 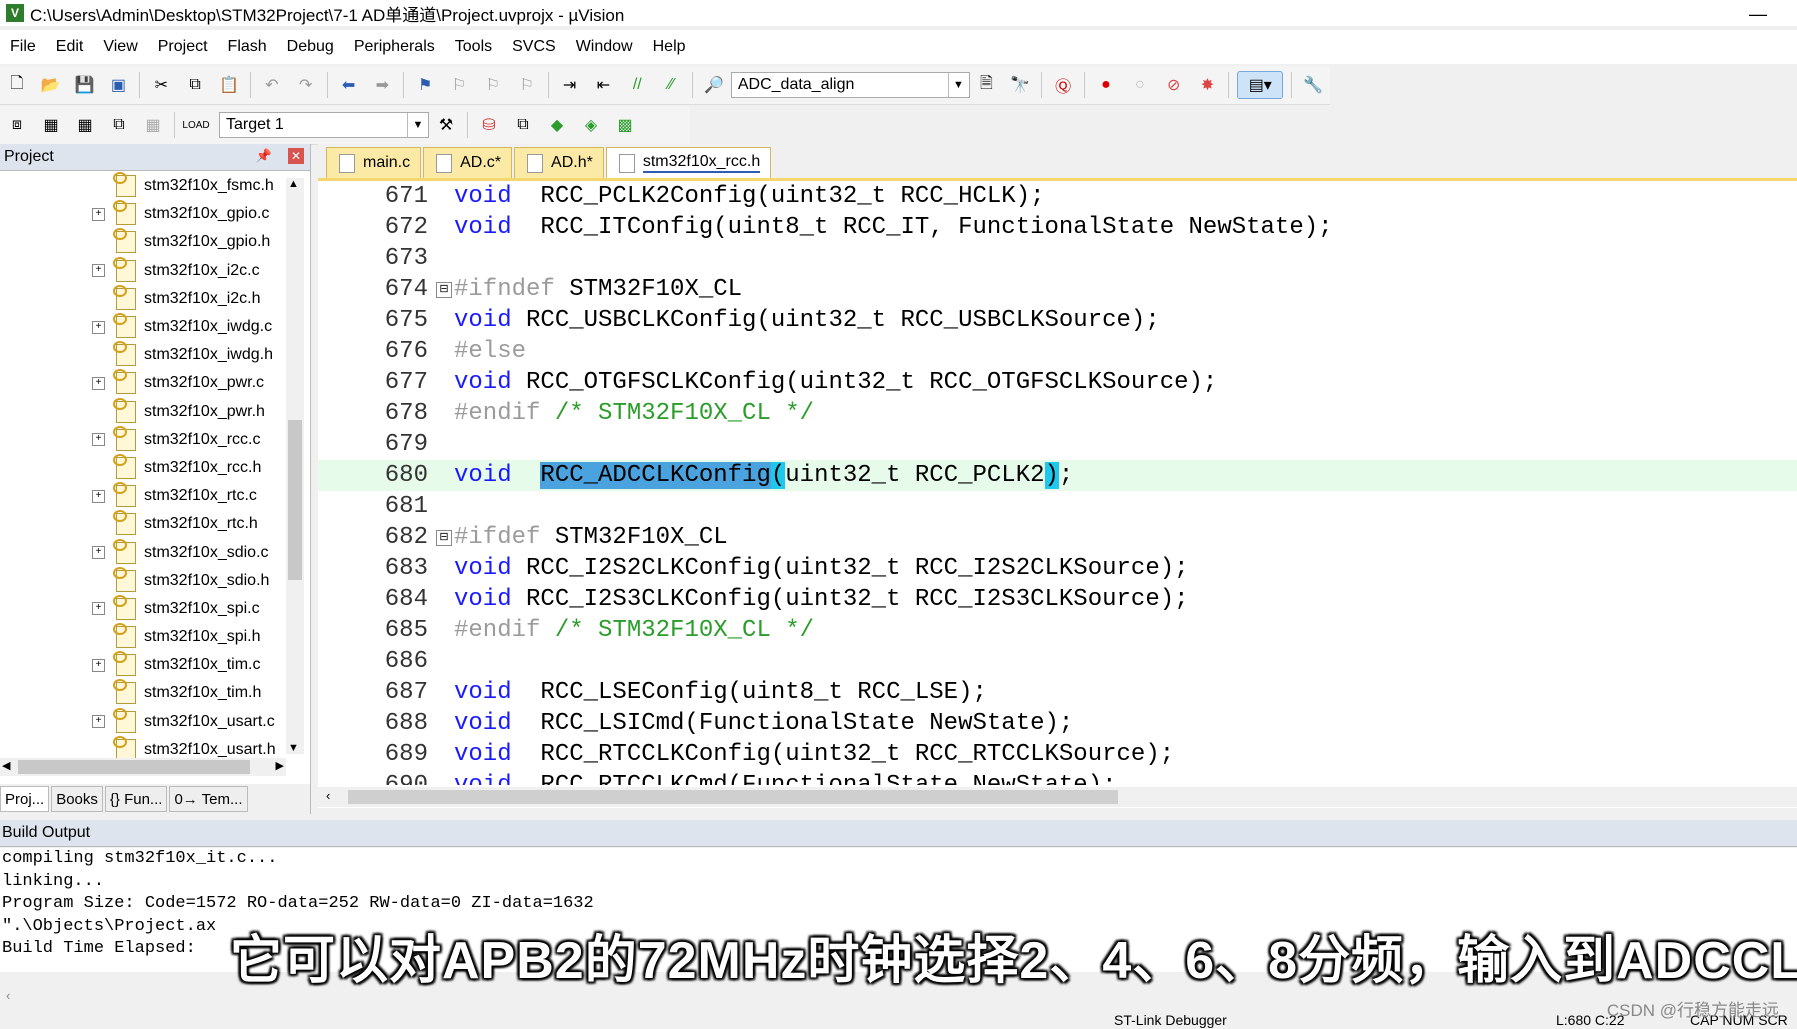 What do you see at coordinates (247, 47) in the screenshot?
I see `menu-flash: Flash` at bounding box center [247, 47].